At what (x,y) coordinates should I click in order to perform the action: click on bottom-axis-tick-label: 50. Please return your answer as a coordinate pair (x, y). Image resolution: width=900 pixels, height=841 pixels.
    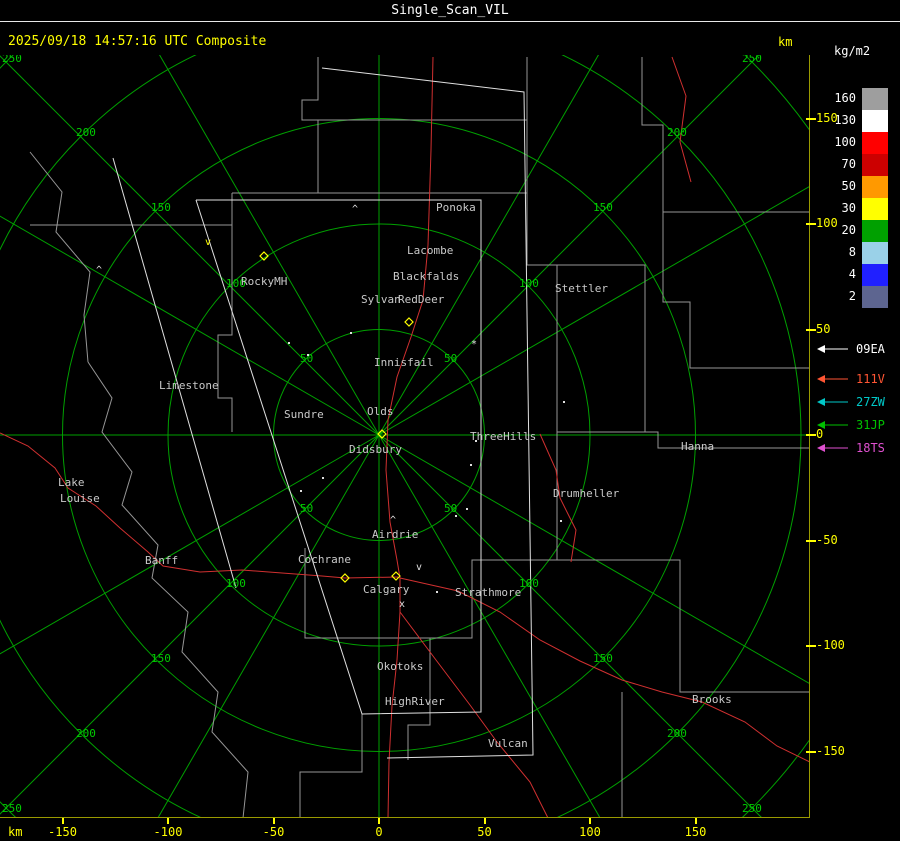
    Looking at the image, I should click on (484, 832).